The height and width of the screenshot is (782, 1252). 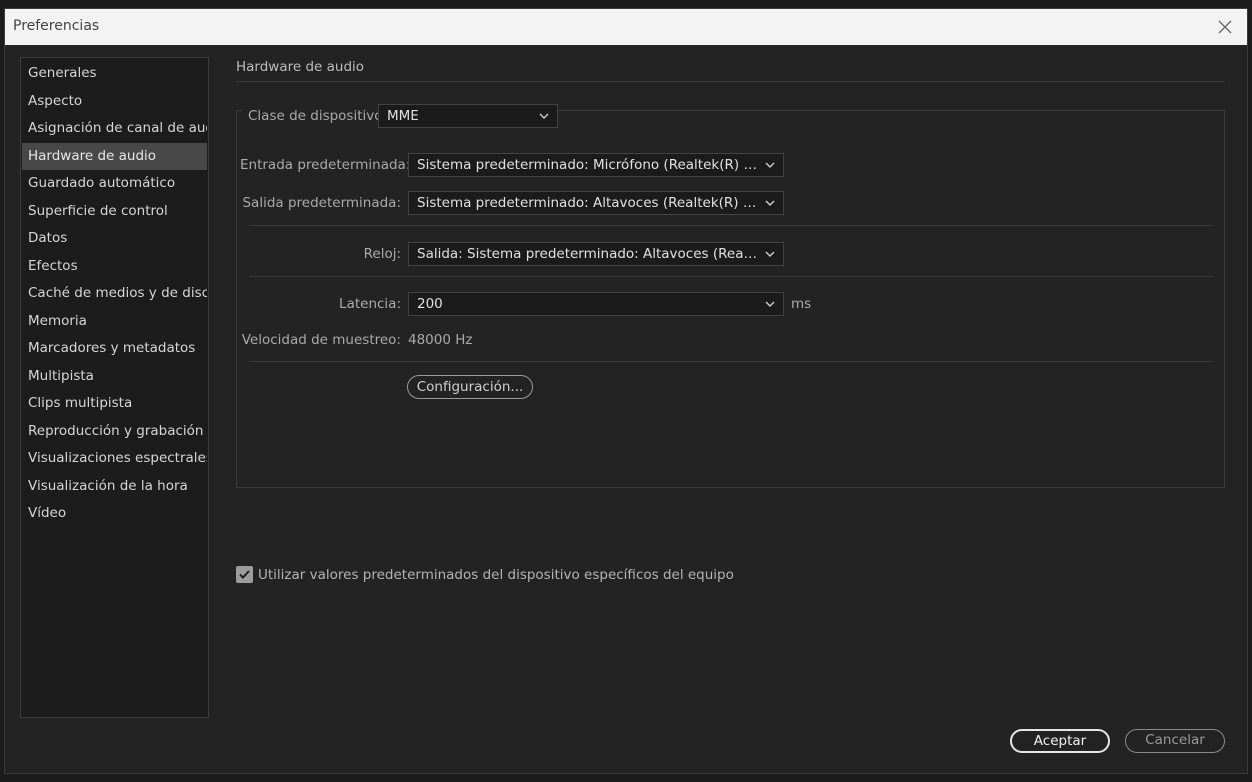 What do you see at coordinates (114, 349) in the screenshot?
I see `sidebar-item-marcadores-metadatos: Marcadores y metadatos` at bounding box center [114, 349].